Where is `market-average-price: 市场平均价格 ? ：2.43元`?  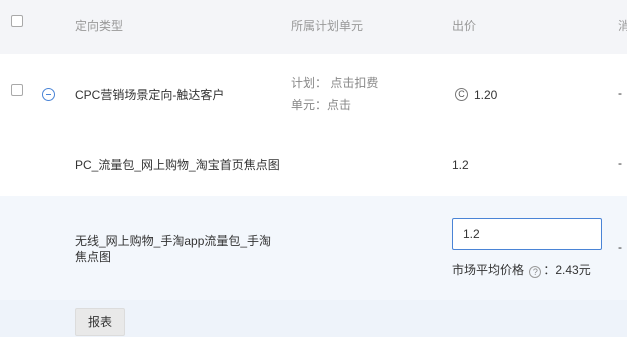
market-average-price: 市场平均价格 ? ：2.43元 is located at coordinates (521, 269).